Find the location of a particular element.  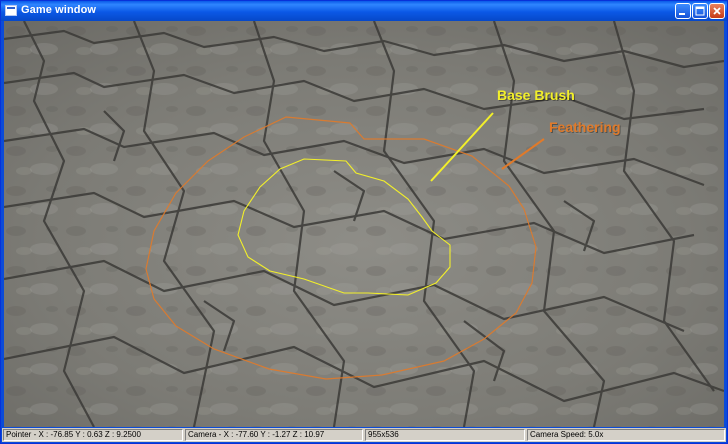

maximize-button is located at coordinates (700, 11).